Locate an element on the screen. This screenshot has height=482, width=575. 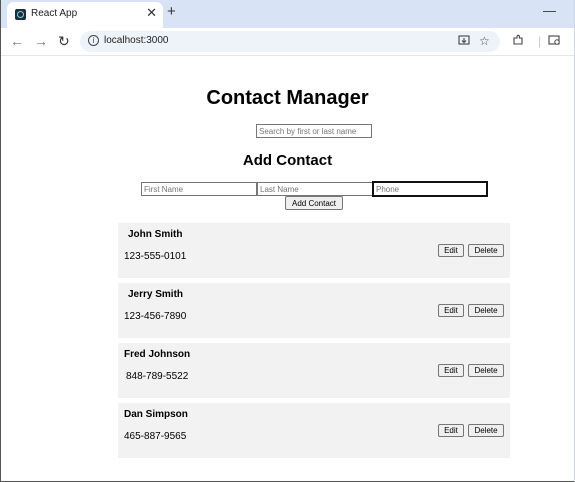
bookmark-star-icon: ☆ is located at coordinates (484, 41).